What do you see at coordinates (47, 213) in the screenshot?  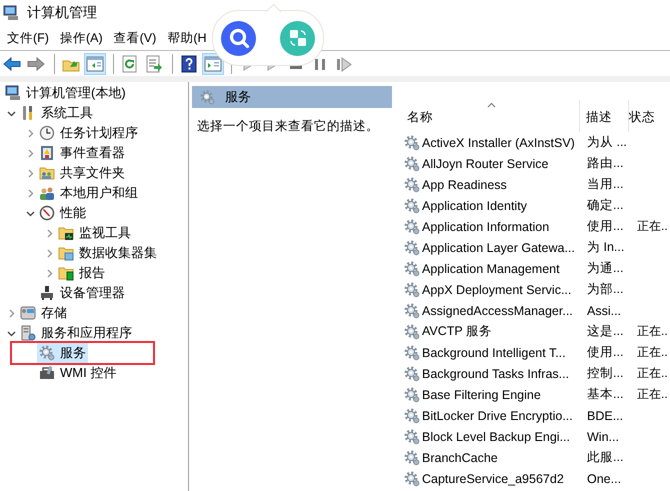 I see `gauge-icon` at bounding box center [47, 213].